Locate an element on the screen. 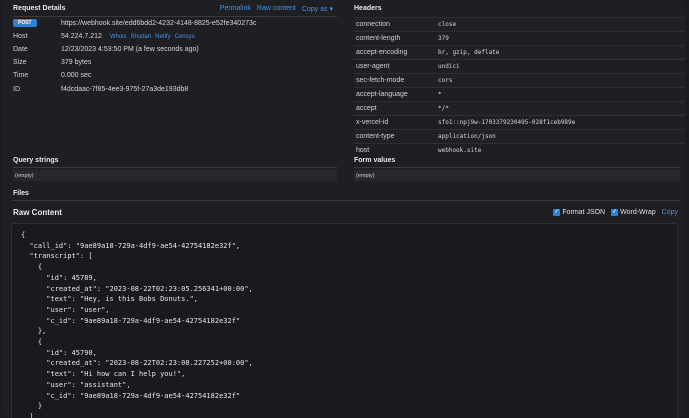 The width and height of the screenshot is (689, 418). raw-content-title: Raw Content is located at coordinates (37, 212).